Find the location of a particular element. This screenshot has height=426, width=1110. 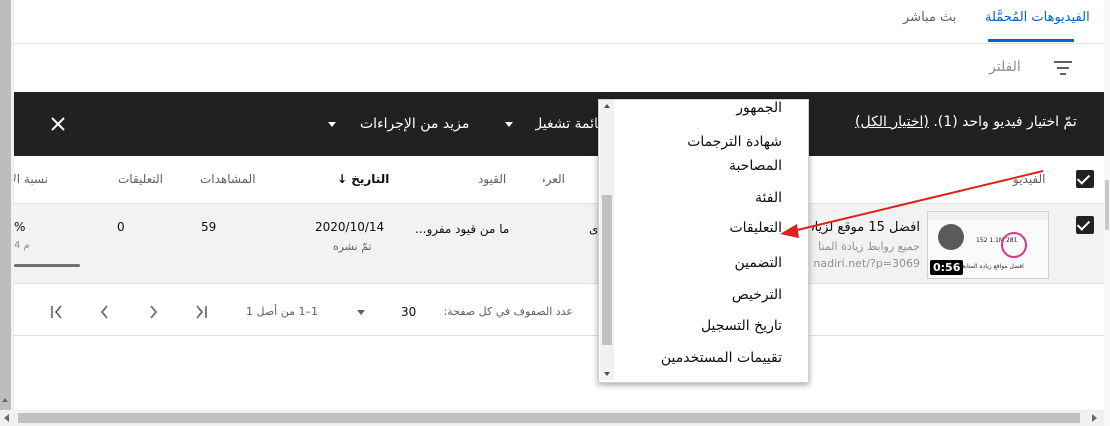

row-checkbox is located at coordinates (1085, 225).